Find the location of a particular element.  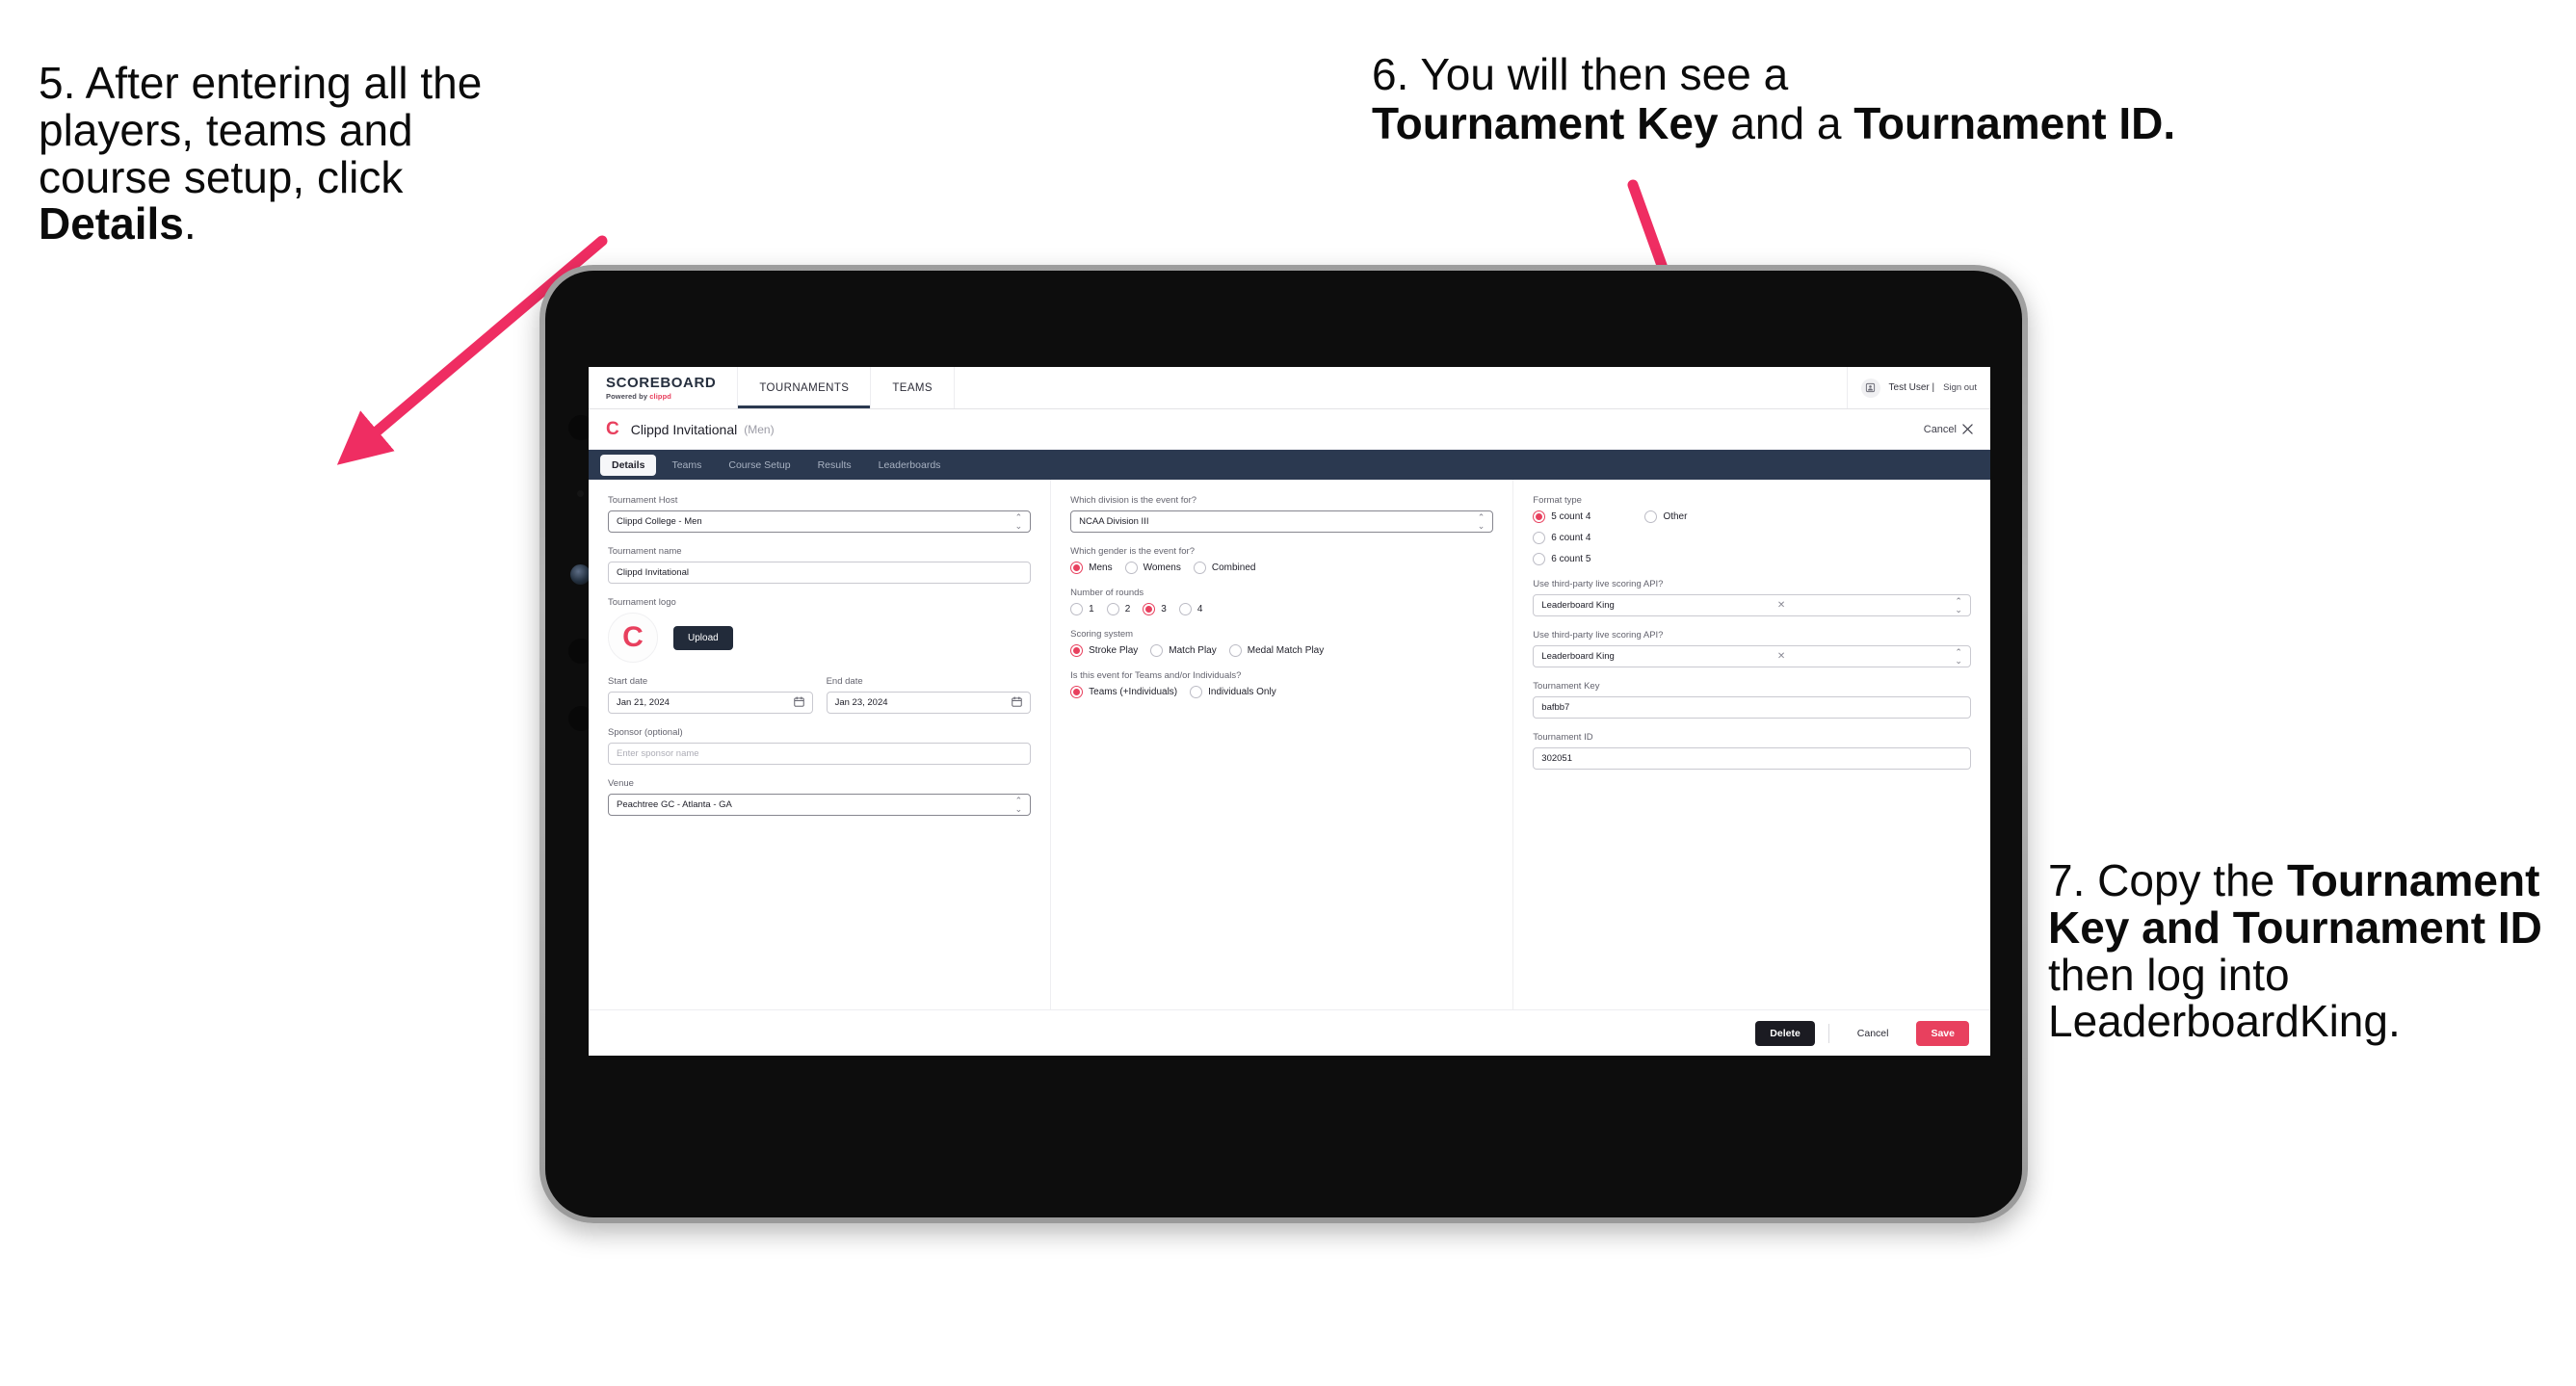

chevron-updown-icon-api-two: ⌃ ⌄ is located at coordinates (1959, 656).